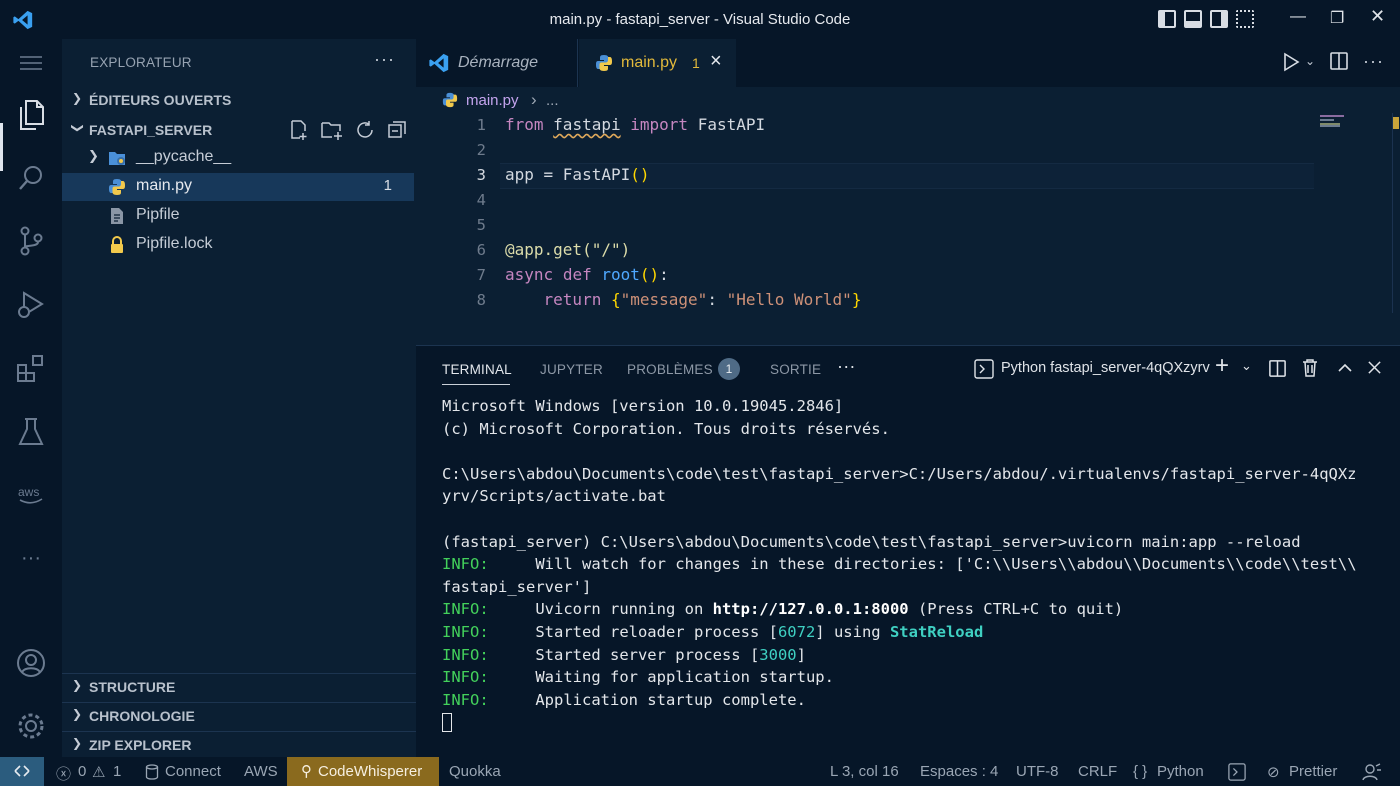 The image size is (1400, 786). I want to click on close-panel-icon, so click(1374, 367).